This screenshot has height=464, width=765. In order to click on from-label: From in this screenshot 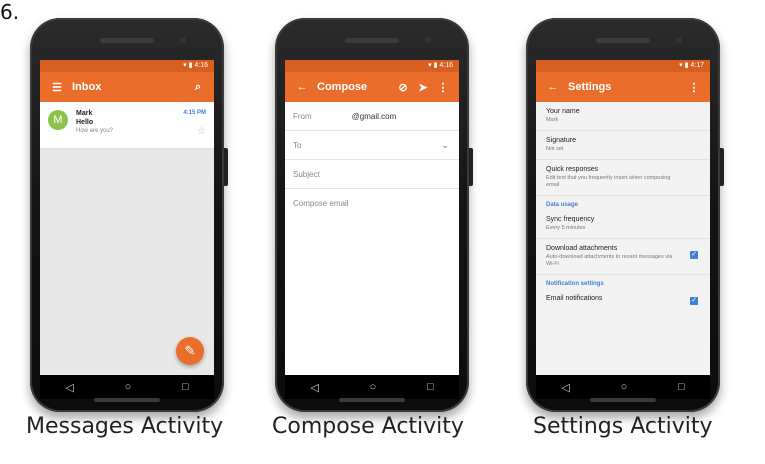, I will do `click(302, 116)`.